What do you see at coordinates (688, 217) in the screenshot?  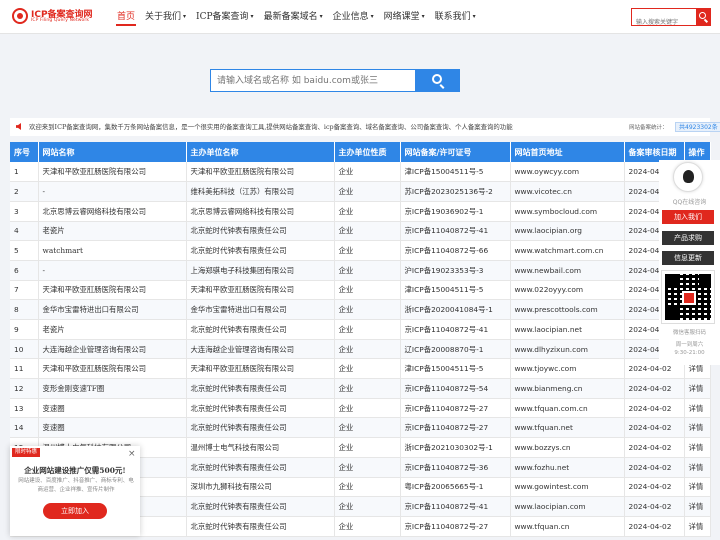 I see `join-us-button: 加入我们` at bounding box center [688, 217].